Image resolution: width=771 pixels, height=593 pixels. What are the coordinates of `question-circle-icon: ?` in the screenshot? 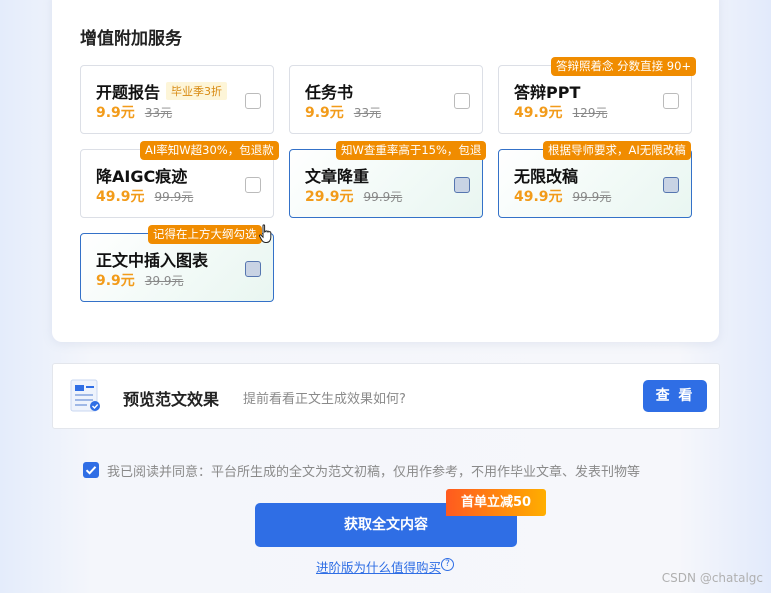 It's located at (447, 564).